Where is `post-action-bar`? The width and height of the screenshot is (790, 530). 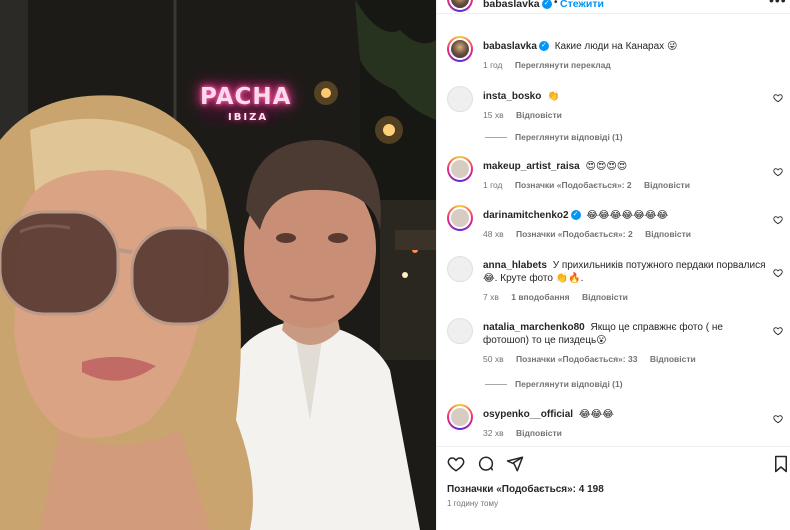 post-action-bar is located at coordinates (613, 463).